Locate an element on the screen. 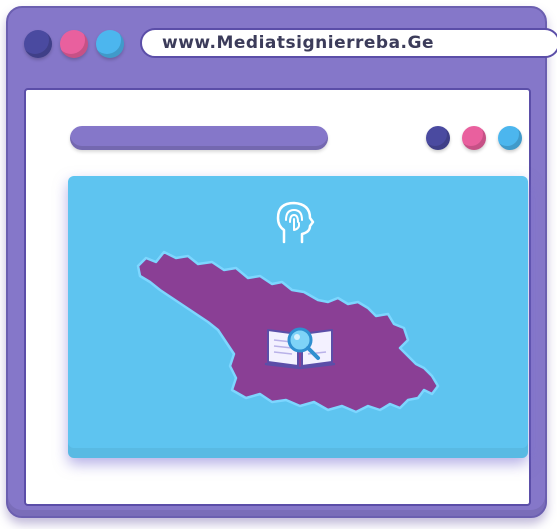 This screenshot has height=529, width=557. head-touch-icon is located at coordinates (295, 222).